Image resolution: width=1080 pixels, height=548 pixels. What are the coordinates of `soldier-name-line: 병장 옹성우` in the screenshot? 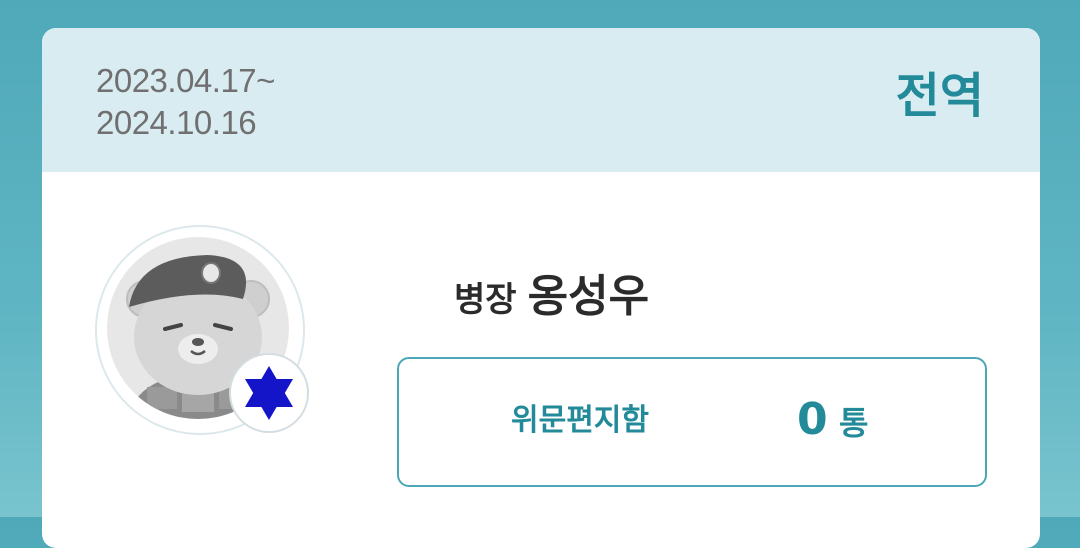 It's located at (551, 292).